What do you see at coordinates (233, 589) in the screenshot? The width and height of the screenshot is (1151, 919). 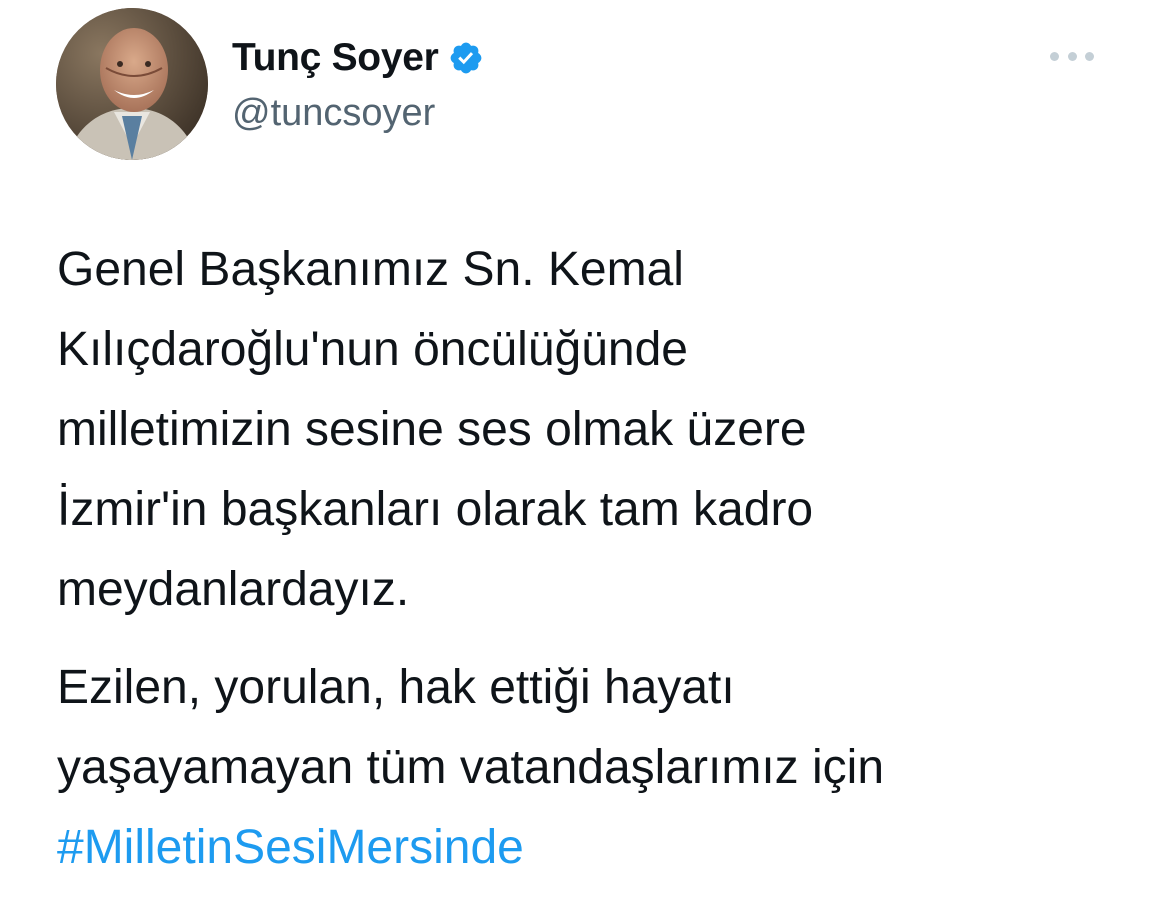 I see `tweet-line: meydanlardayız.` at bounding box center [233, 589].